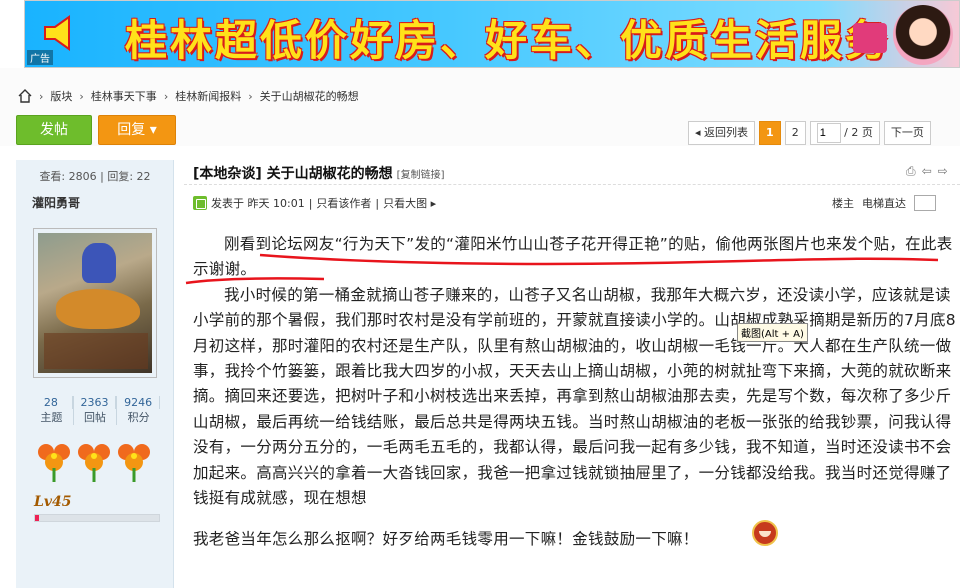 The width and height of the screenshot is (960, 588). Describe the element at coordinates (57, 33) in the screenshot. I see `megaphone-icon` at that location.